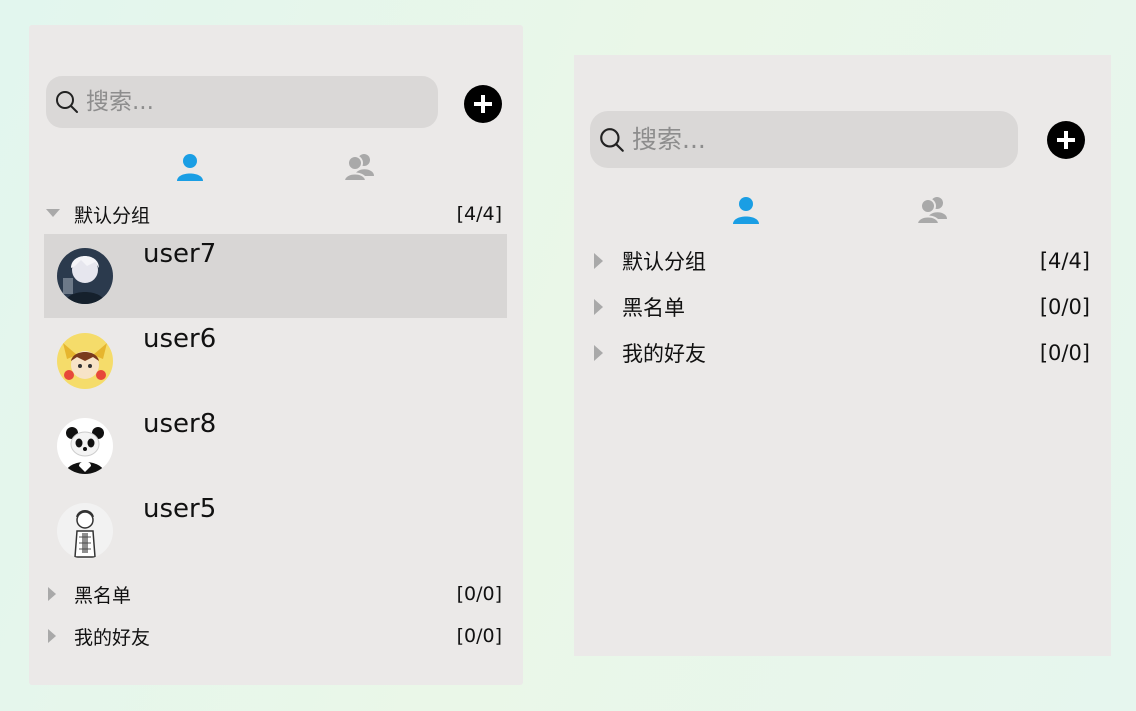  Describe the element at coordinates (180, 424) in the screenshot. I see `friend-username: user8` at that location.